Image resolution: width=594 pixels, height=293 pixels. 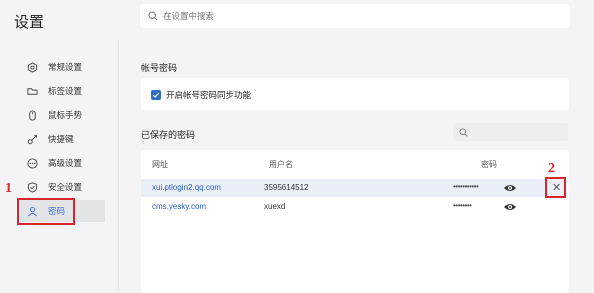 What do you see at coordinates (186, 187) in the screenshot?
I see `row-url: xui.ptlogin2.qq.com` at bounding box center [186, 187].